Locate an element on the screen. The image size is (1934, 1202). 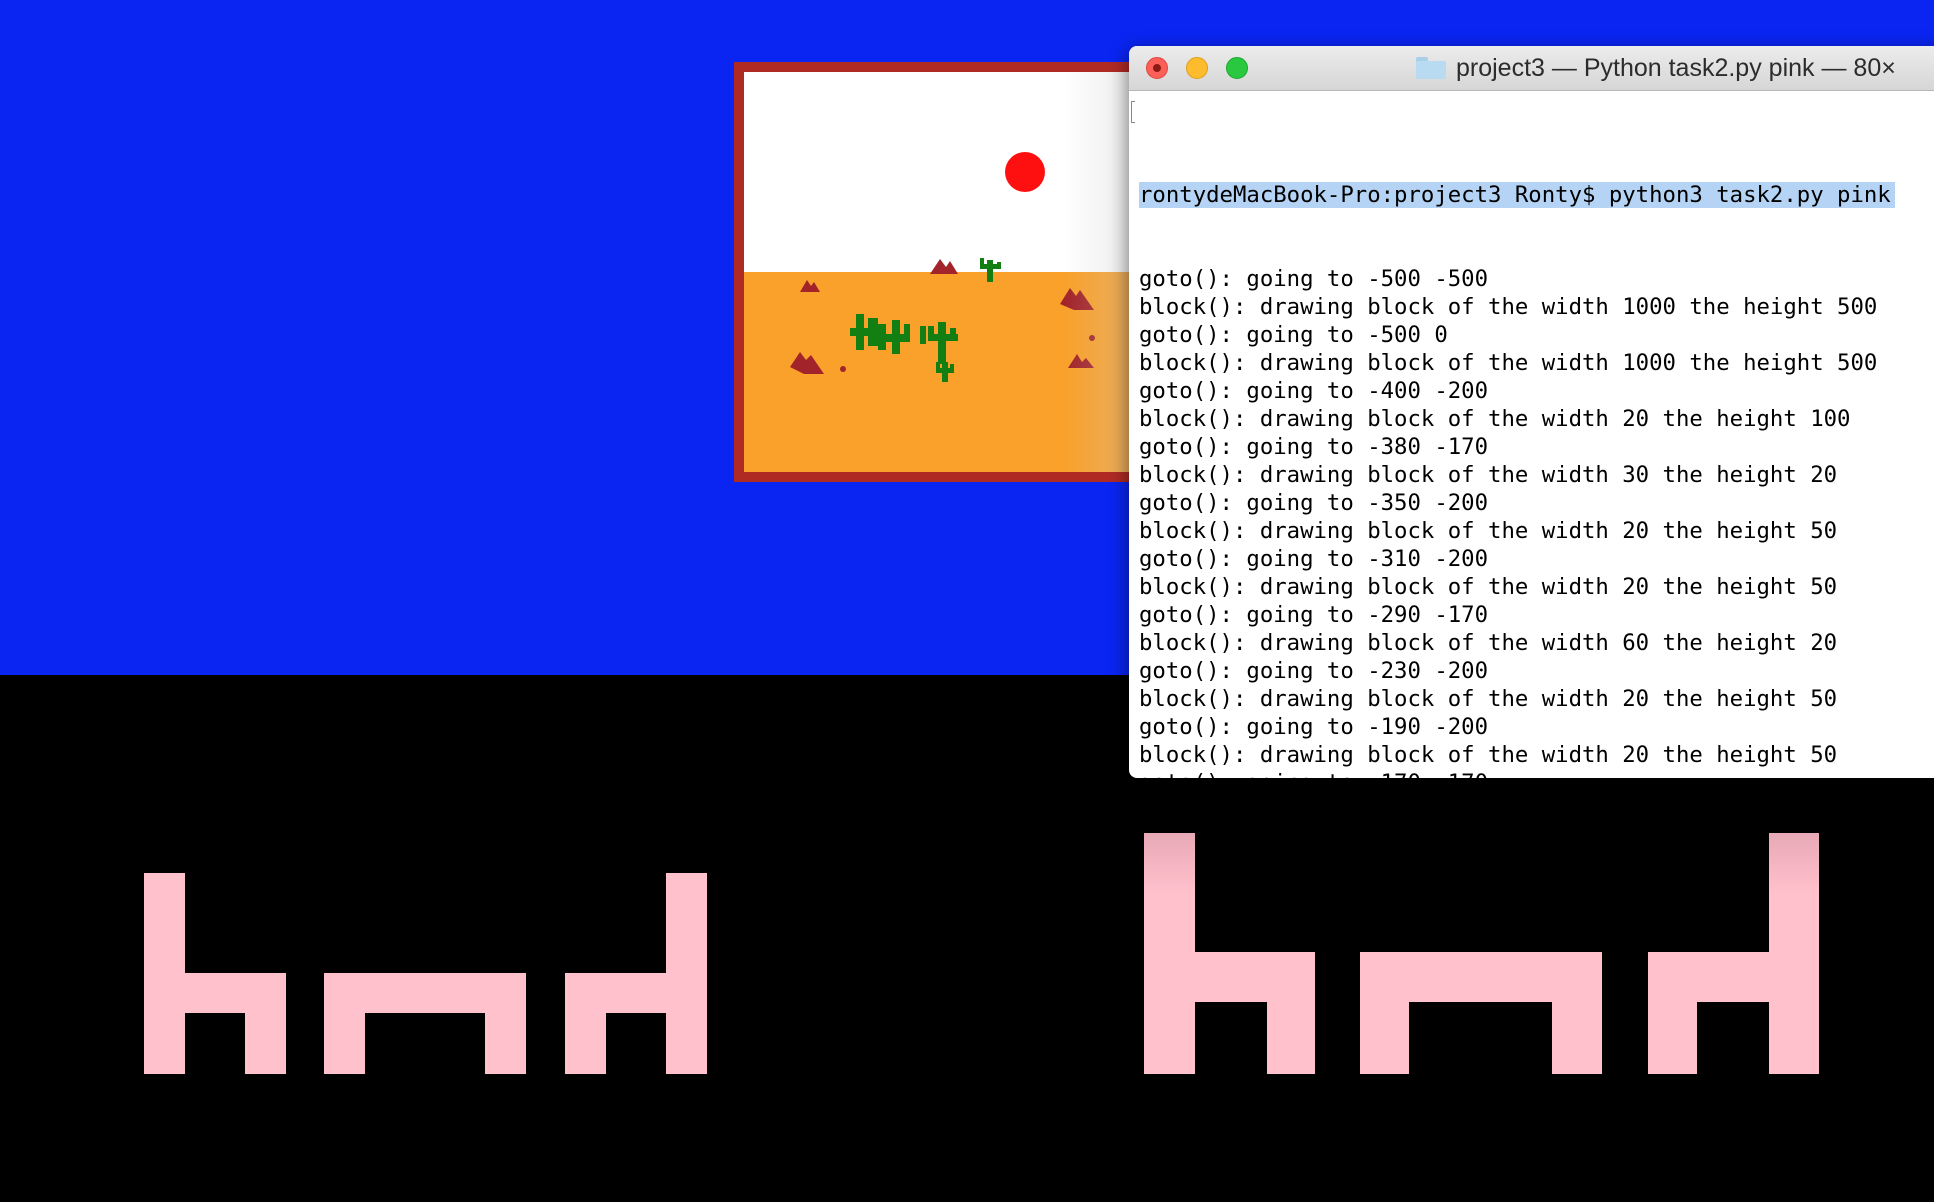
window-title: project3 — Python task2.py pink — 80× is located at coordinates (1656, 68).